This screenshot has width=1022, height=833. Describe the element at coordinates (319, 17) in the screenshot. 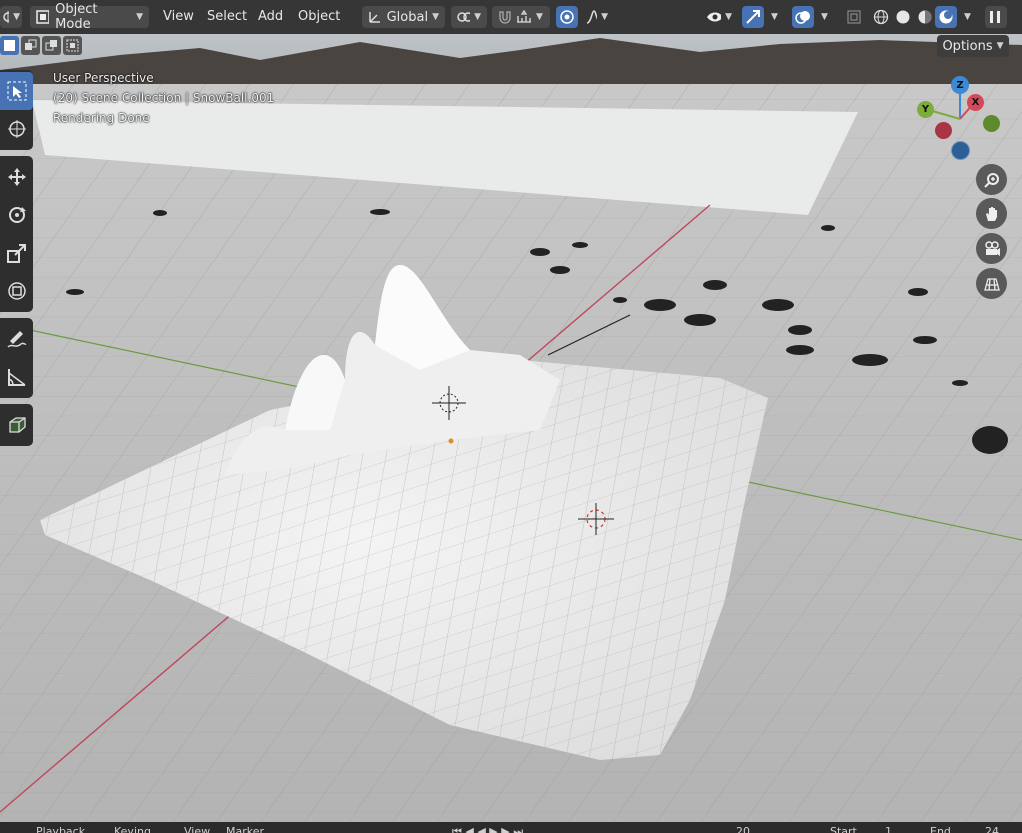

I see `menu-object: Object` at that location.